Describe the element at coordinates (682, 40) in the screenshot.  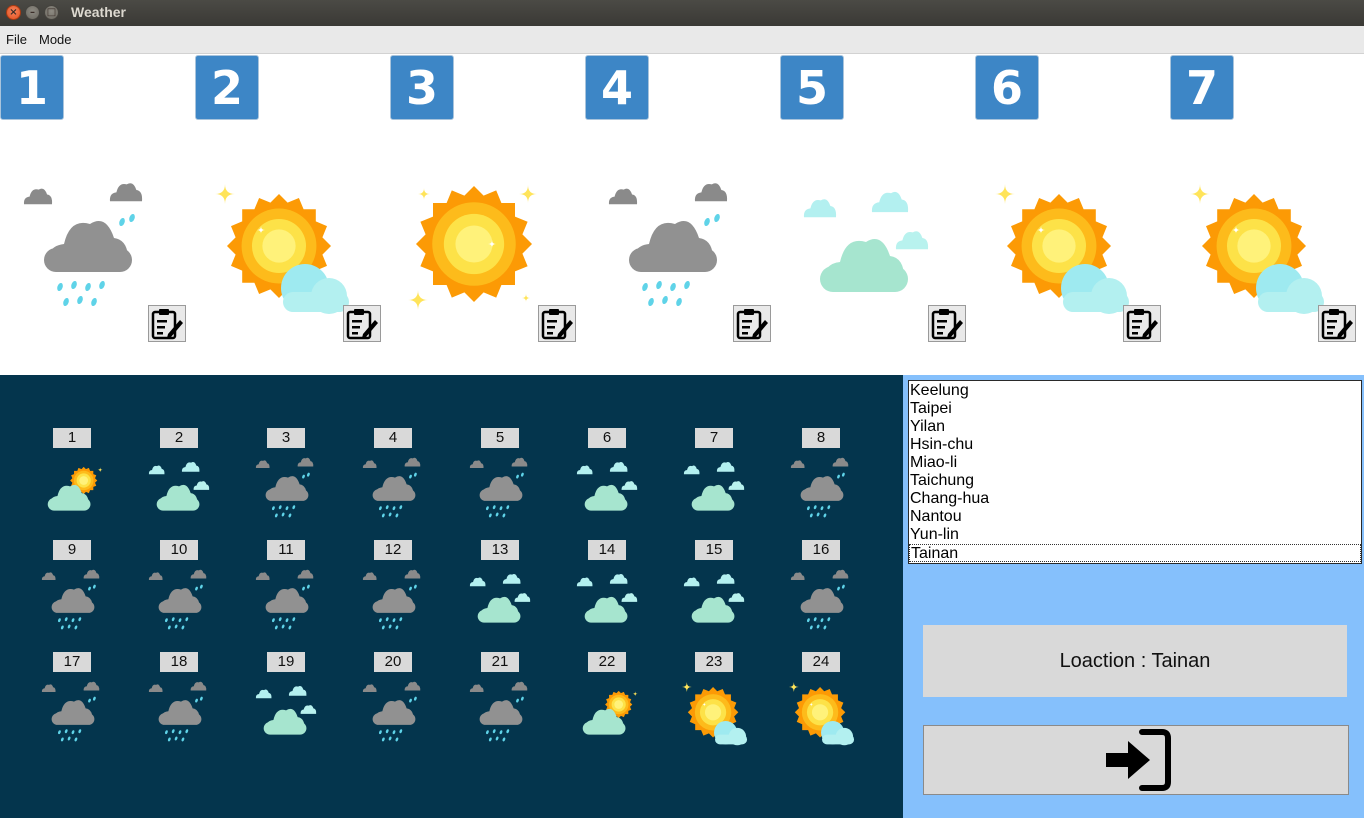
I see `menu-bar: File Mode` at that location.